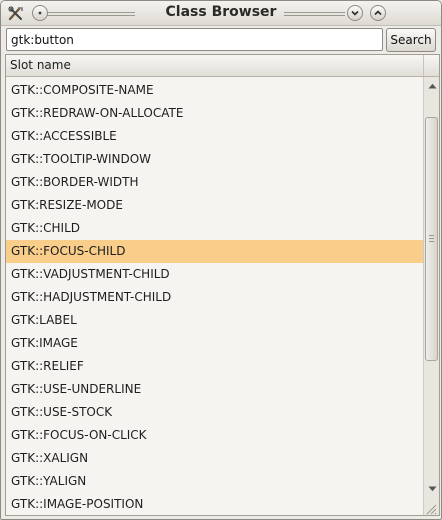 This screenshot has height=520, width=442. Describe the element at coordinates (16, 14) in the screenshot. I see `tools-icon` at that location.